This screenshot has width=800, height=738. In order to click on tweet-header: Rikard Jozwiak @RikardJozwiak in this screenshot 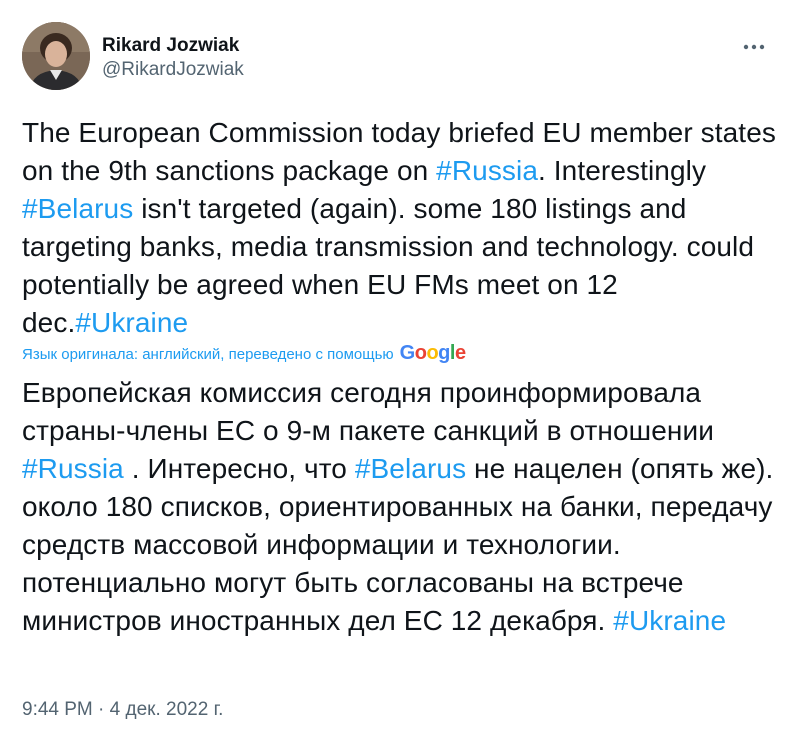, I will do `click(400, 58)`.